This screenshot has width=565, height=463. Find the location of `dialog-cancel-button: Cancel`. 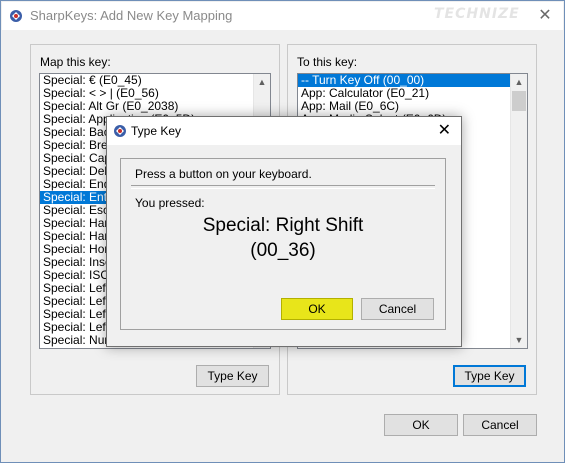

dialog-cancel-button: Cancel is located at coordinates (397, 309).